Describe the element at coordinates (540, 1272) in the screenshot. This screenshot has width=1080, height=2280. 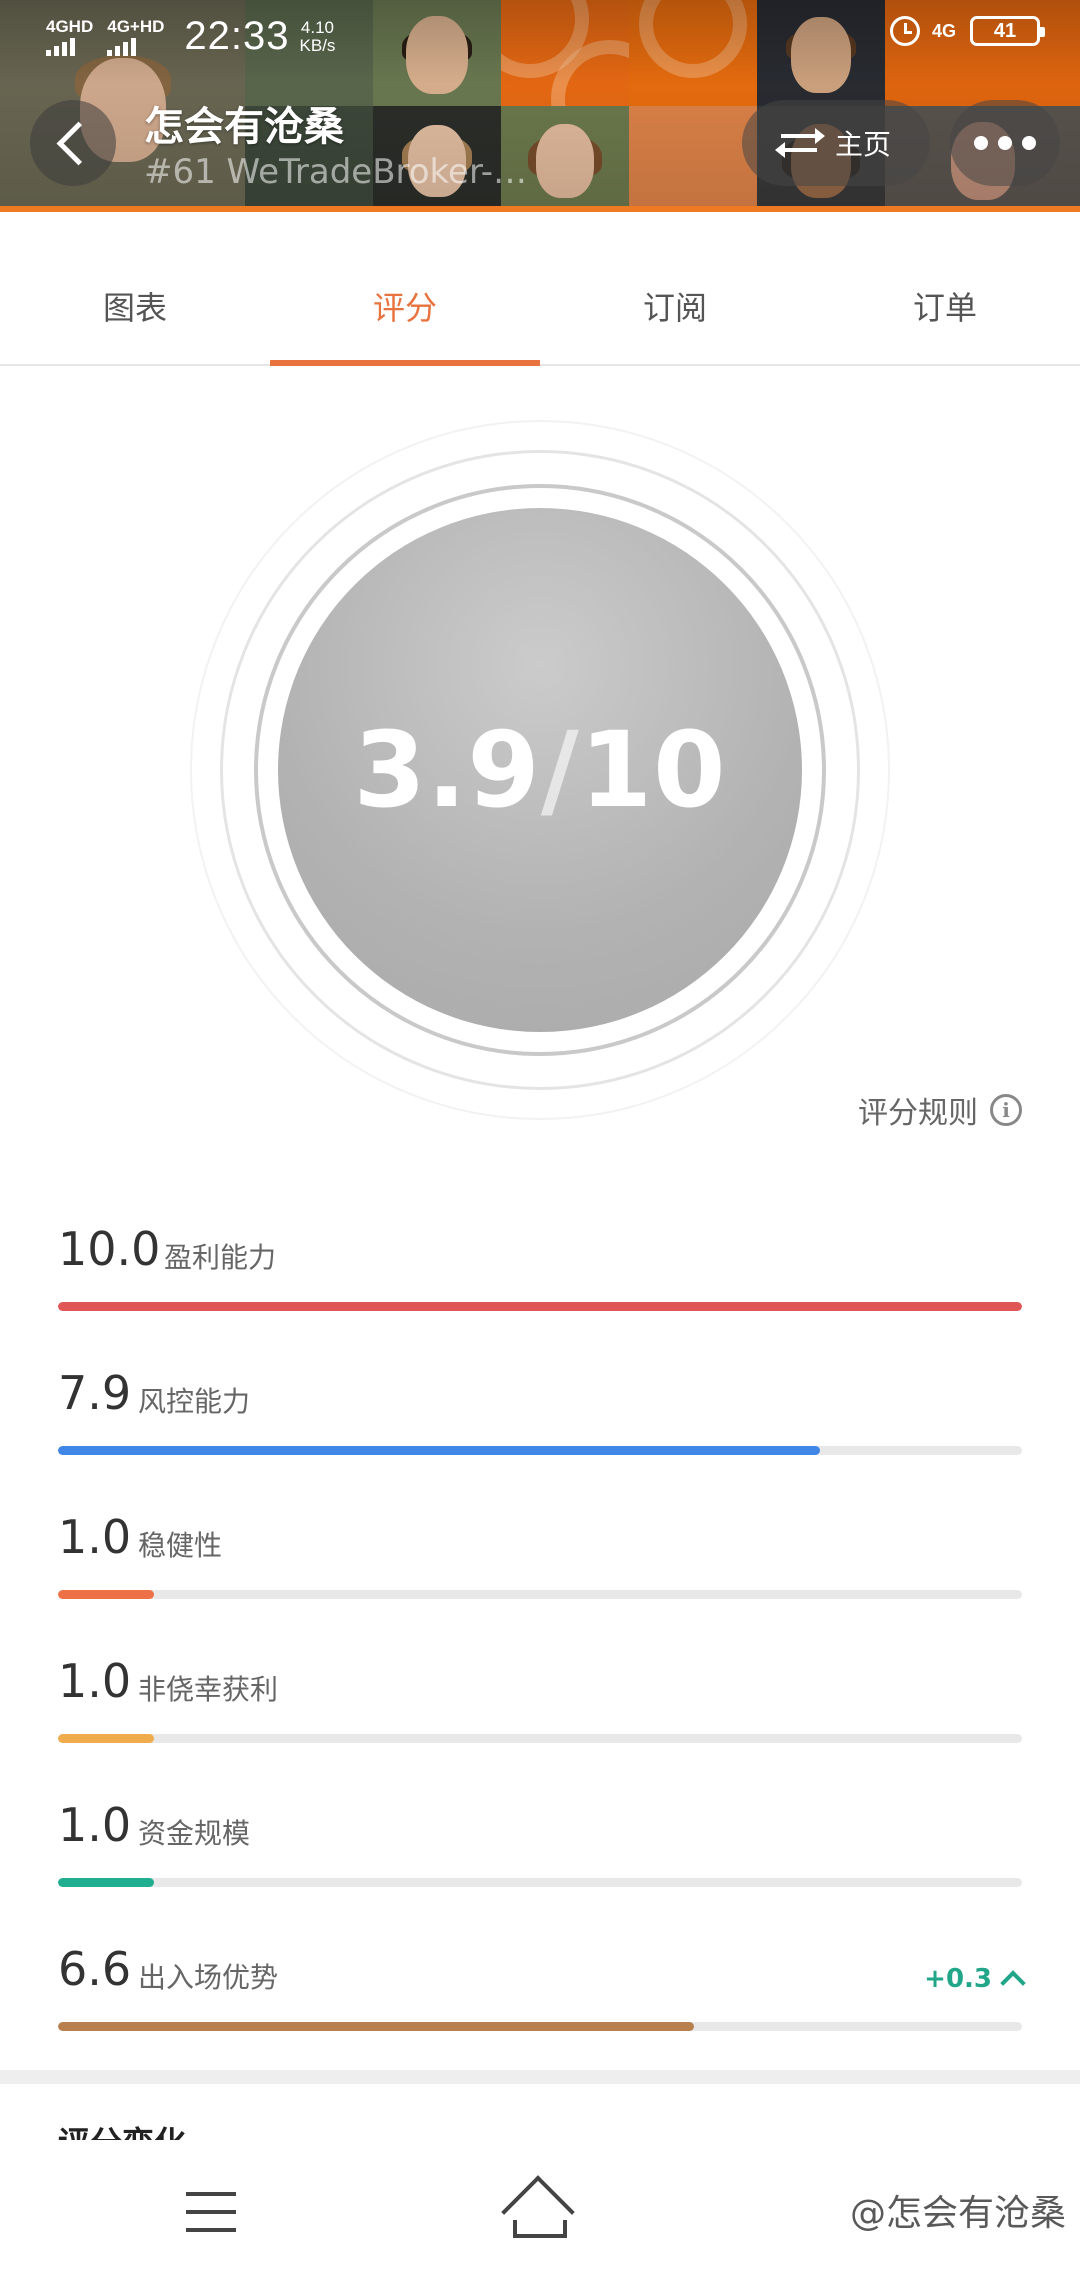
I see `metric-item: 10.0 盈利能力` at that location.